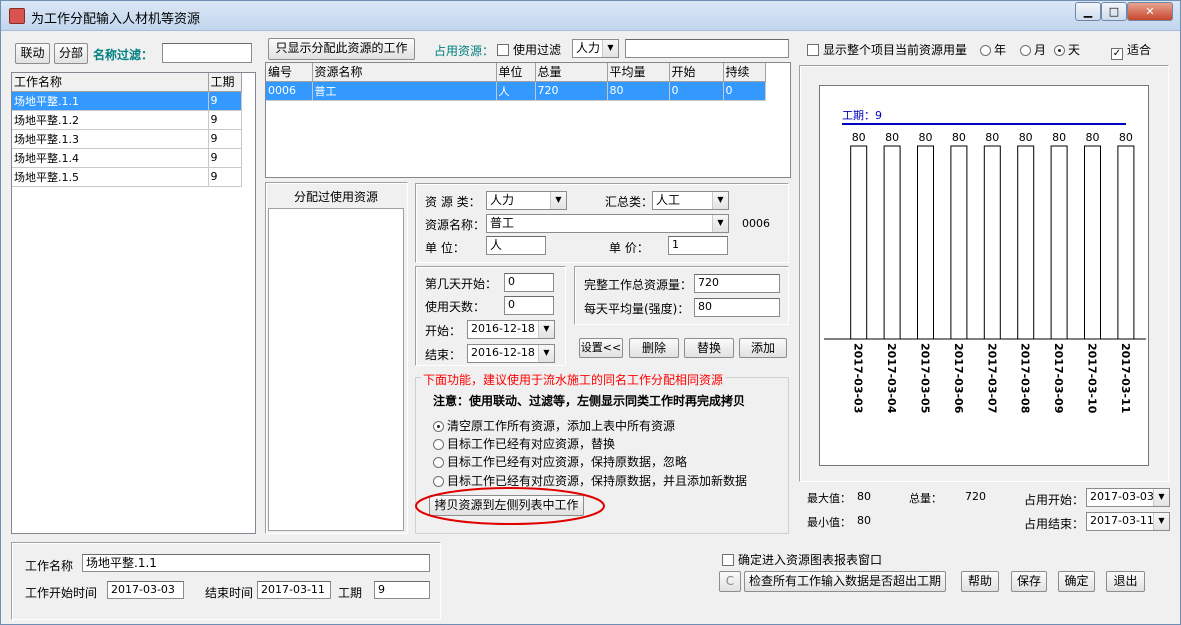  Describe the element at coordinates (802, 559) in the screenshot. I see `open-chart-report-checkbox: 确定进入资源图表报表窗口` at that location.